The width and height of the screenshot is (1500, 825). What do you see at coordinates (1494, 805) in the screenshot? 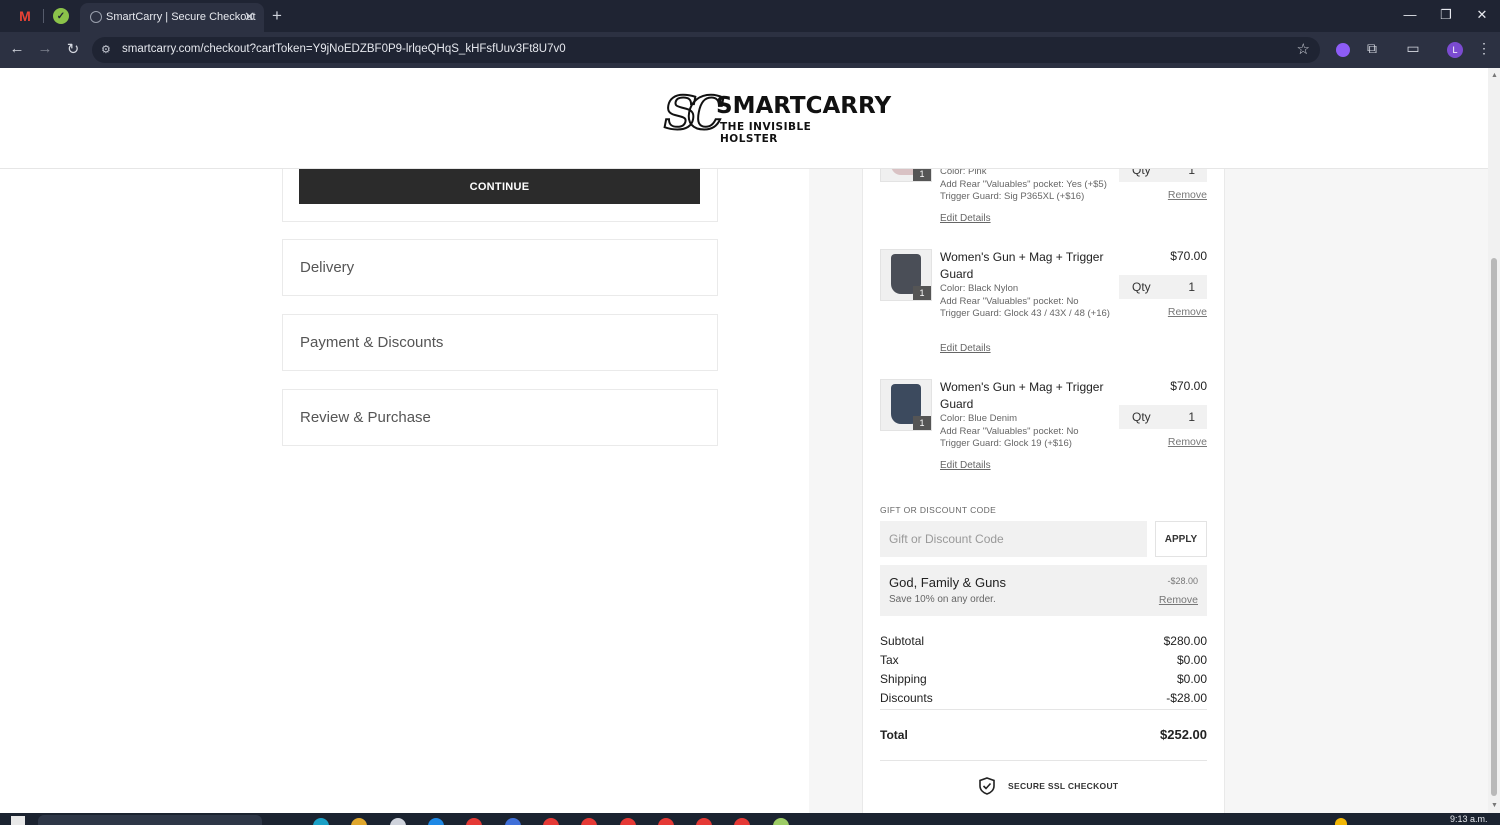
I see `scroll-down-arrow-icon: ▼` at bounding box center [1494, 805].